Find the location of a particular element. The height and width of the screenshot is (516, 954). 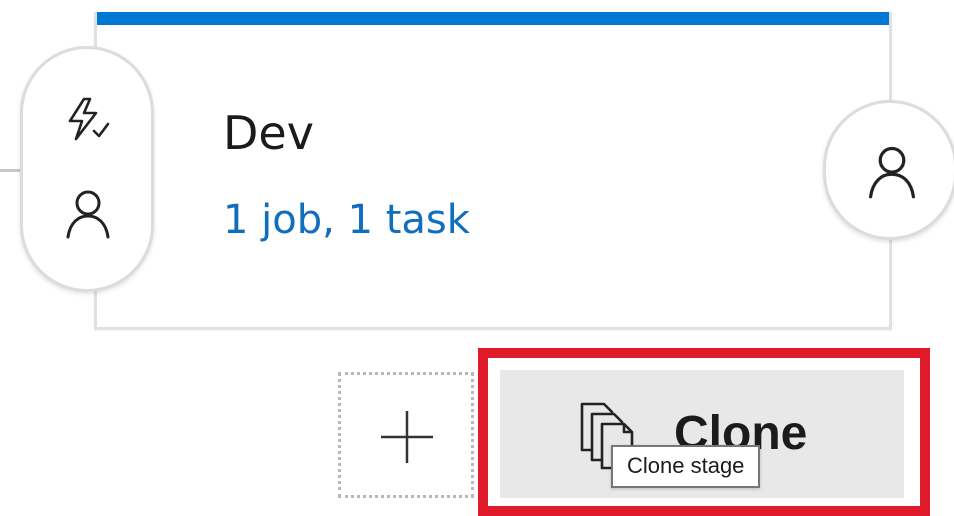

clone-stage-tooltip: Clone stage is located at coordinates (686, 466).